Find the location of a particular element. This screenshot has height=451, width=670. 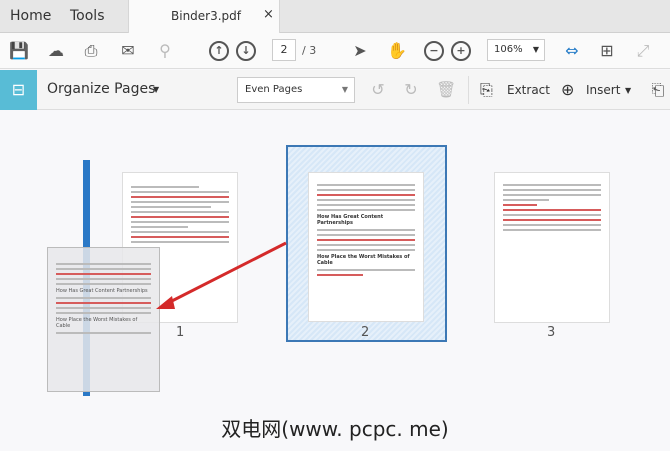

drag-arrow is located at coordinates (221, 275).